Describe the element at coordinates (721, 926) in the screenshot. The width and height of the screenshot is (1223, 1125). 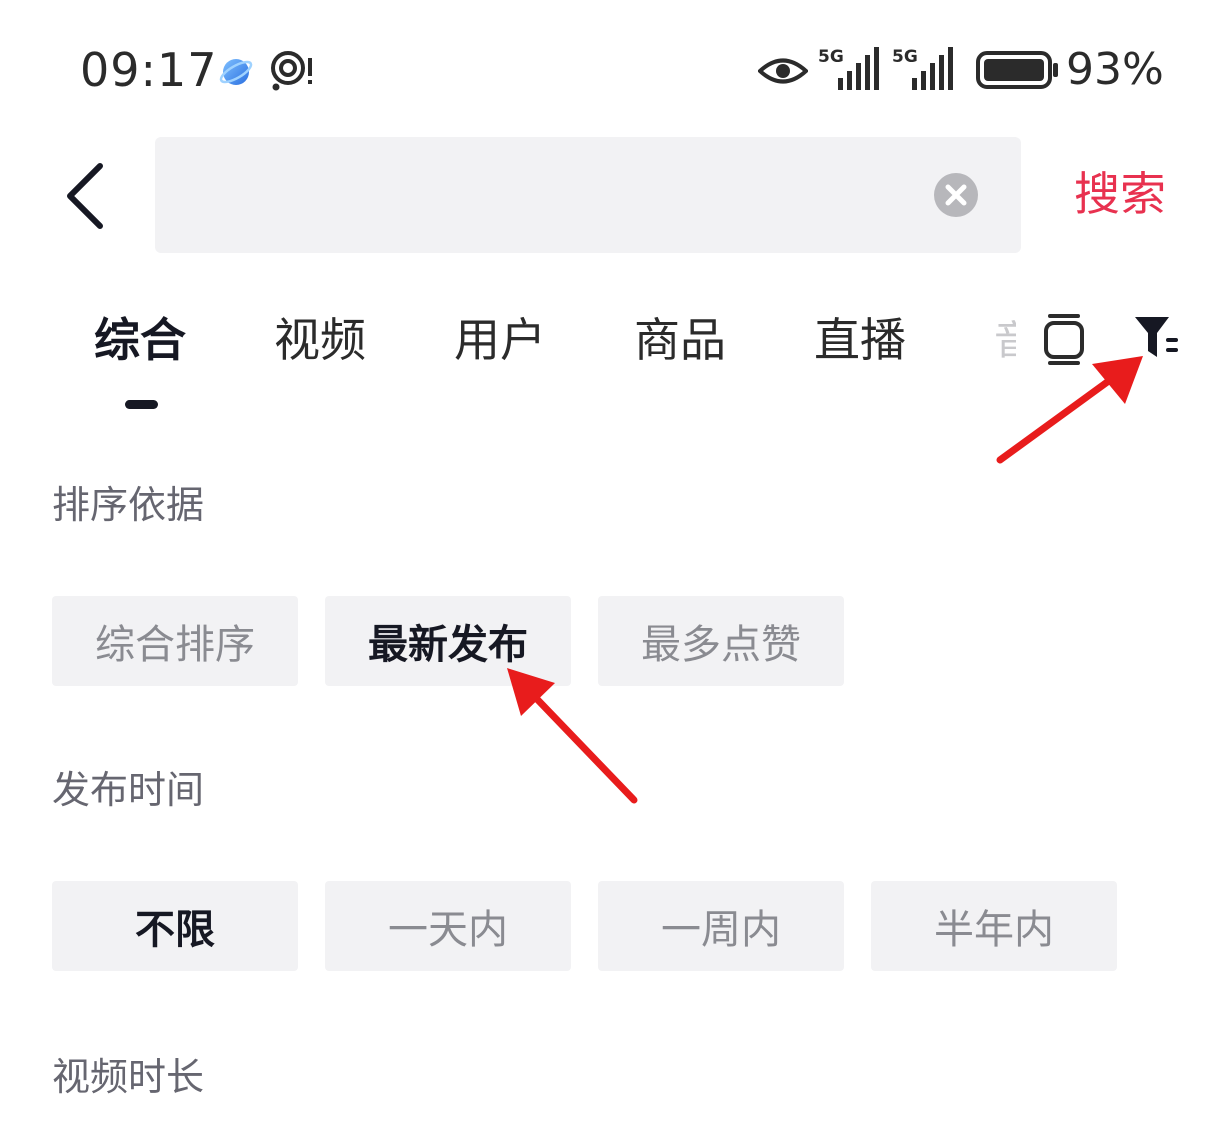
I see `time-option-one-week: 一周内` at that location.